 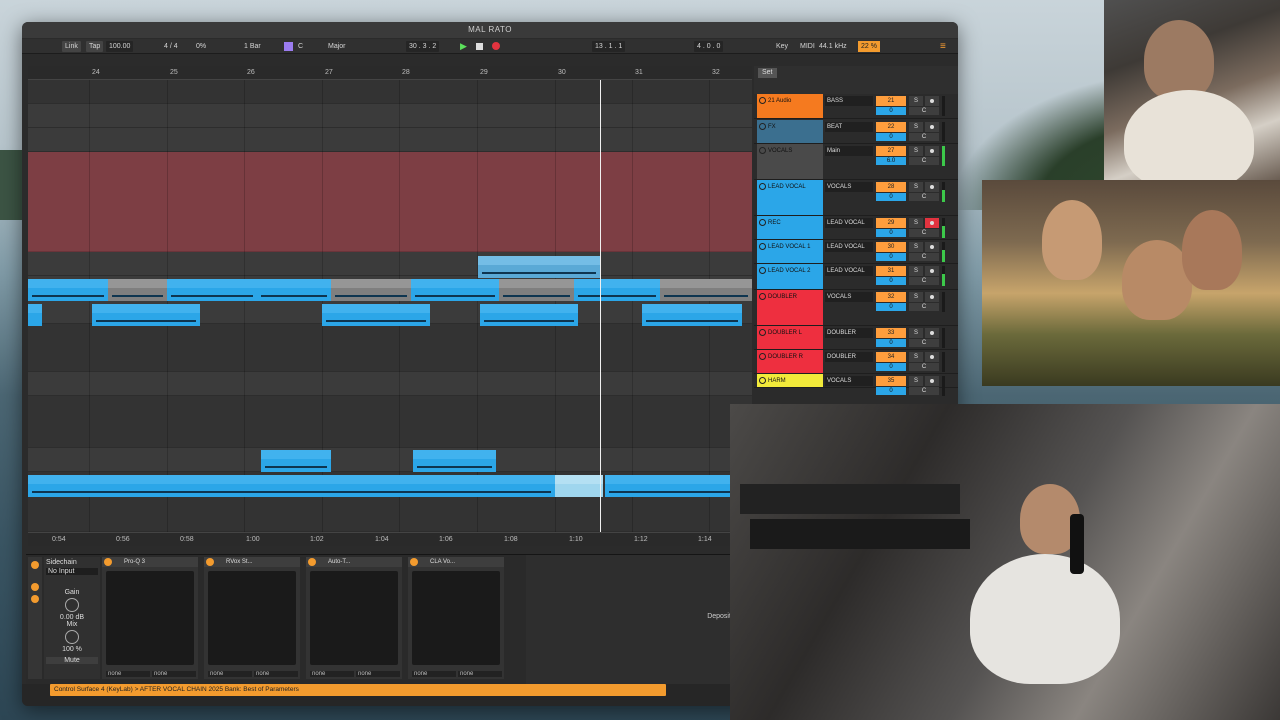 What do you see at coordinates (609, 46) in the screenshot?
I see `loop-start-field: 13 . 1 . 1` at bounding box center [609, 46].